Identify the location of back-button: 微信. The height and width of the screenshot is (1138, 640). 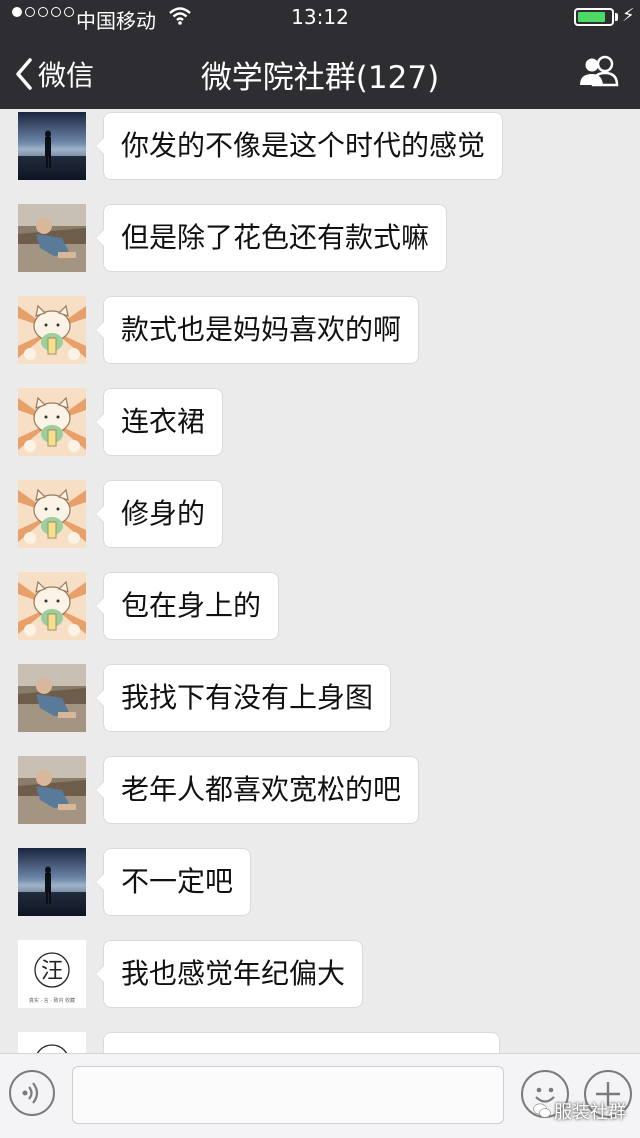
(54, 74).